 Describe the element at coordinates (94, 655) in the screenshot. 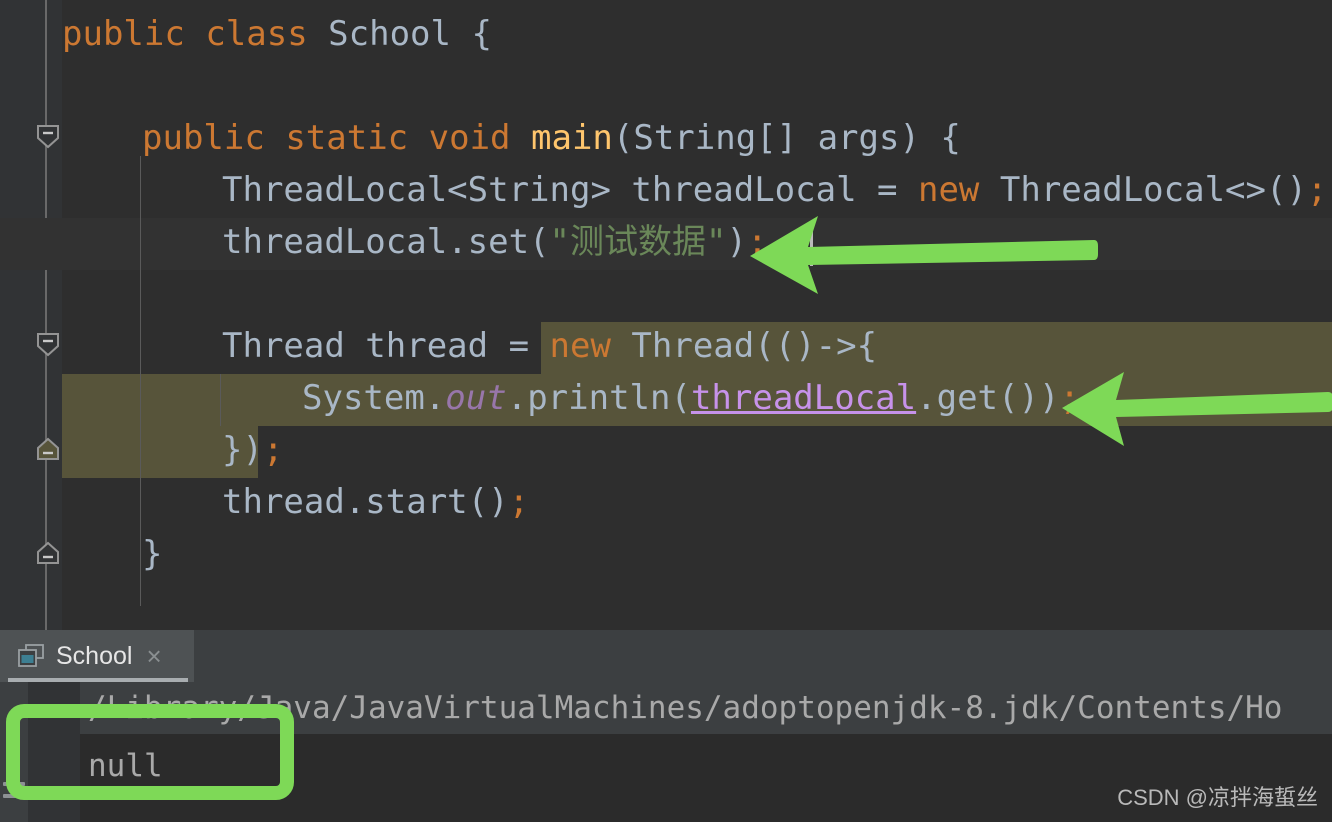

I see `run-tab-label: School` at that location.